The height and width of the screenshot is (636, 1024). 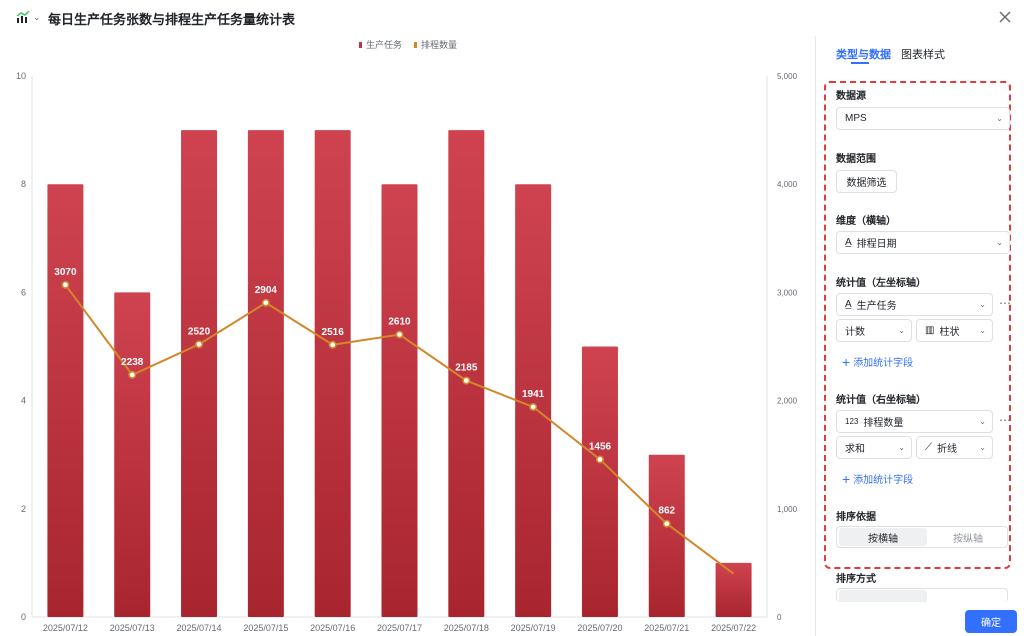 I want to click on x-tick-label: 2025/07/17, so click(x=399, y=628).